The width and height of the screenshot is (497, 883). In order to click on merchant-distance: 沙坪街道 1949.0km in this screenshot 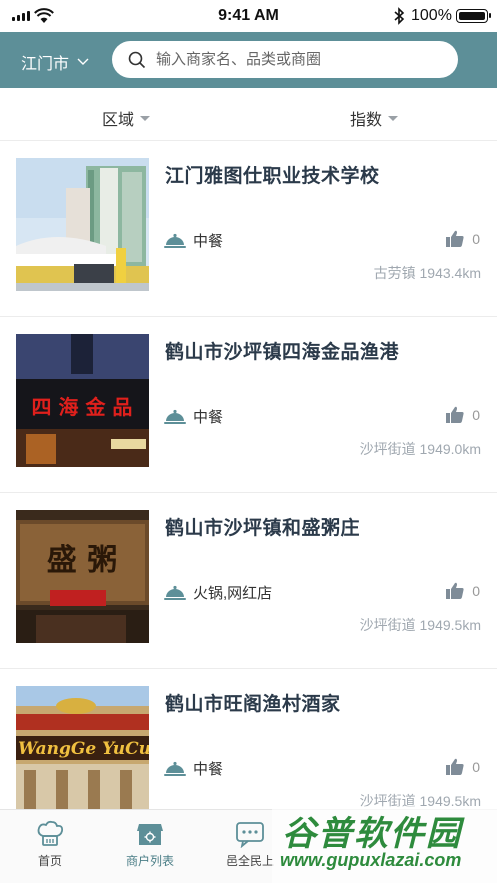, I will do `click(420, 449)`.